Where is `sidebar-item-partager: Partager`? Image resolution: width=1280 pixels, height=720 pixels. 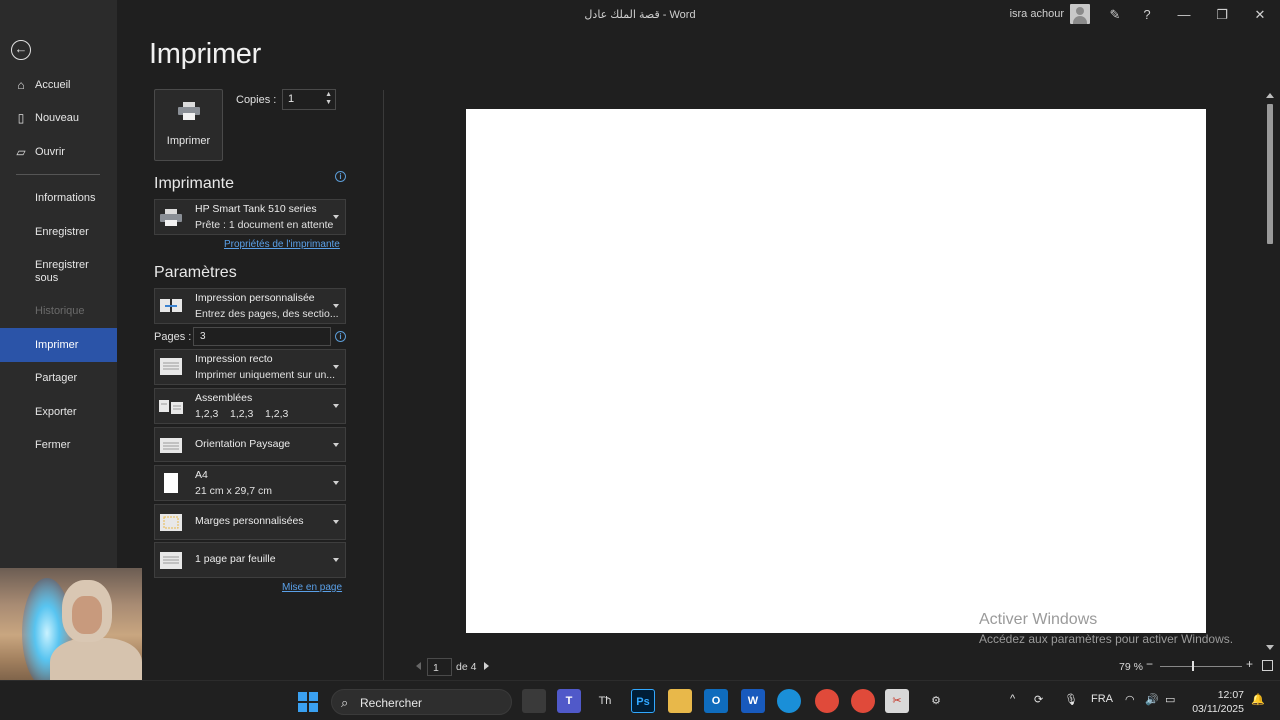
sidebar-item-partager: Partager is located at coordinates (58, 378).